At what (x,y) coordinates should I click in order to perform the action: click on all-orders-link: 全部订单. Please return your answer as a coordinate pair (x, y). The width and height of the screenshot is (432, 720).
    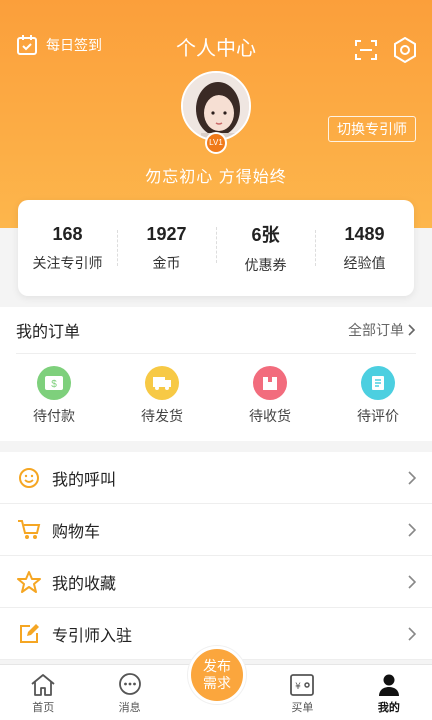
    Looking at the image, I should click on (382, 330).